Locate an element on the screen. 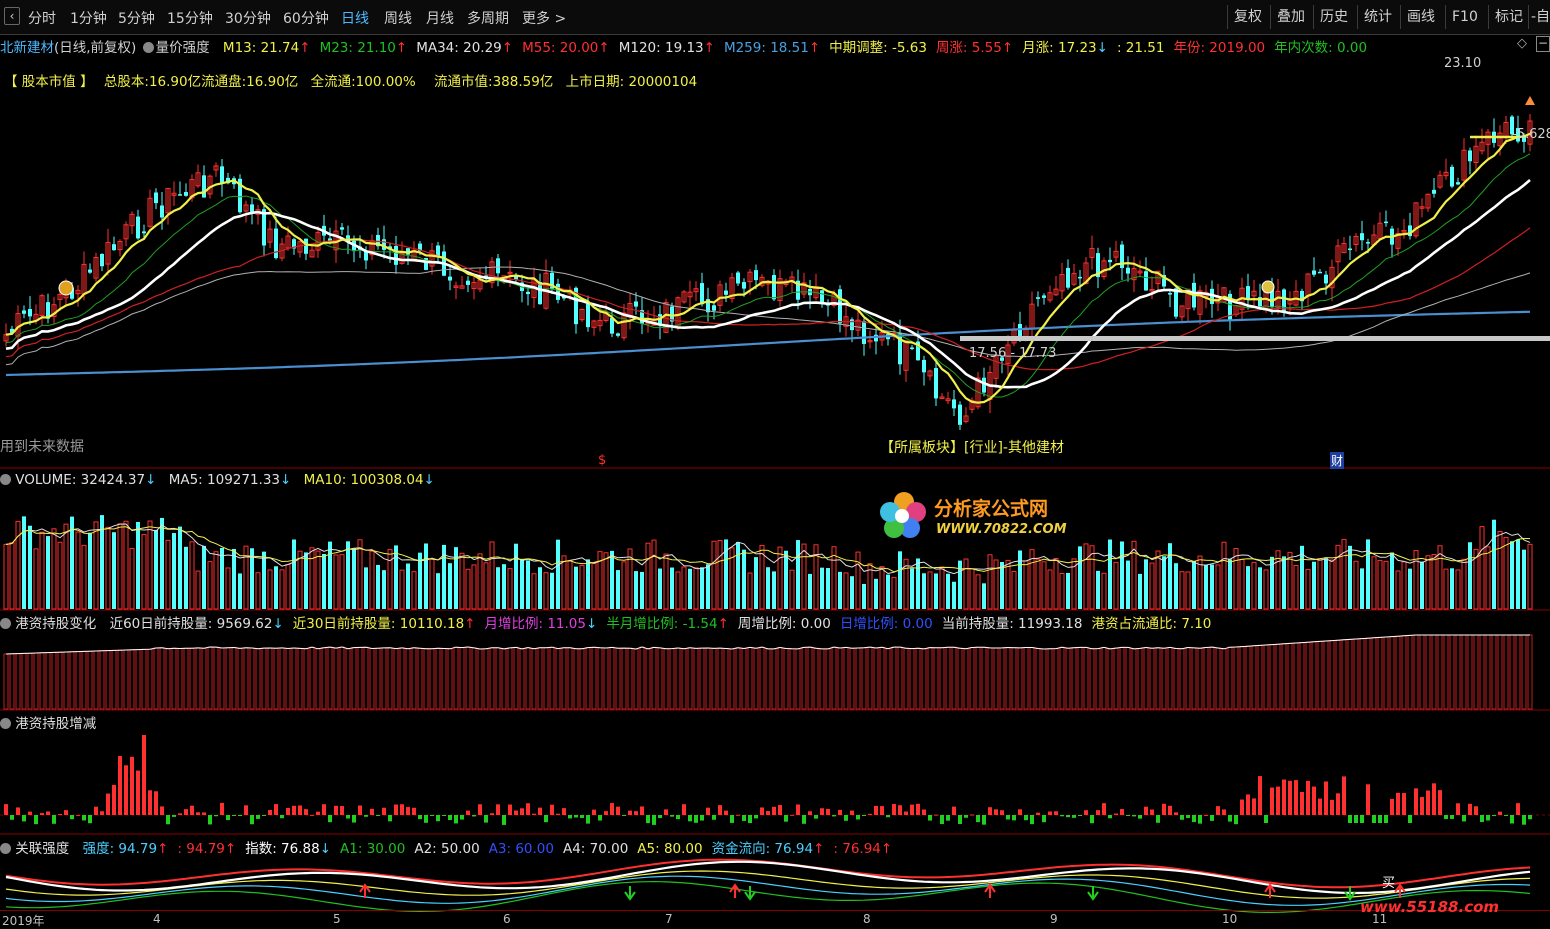  volume-dropdown-icon is located at coordinates (5, 479).